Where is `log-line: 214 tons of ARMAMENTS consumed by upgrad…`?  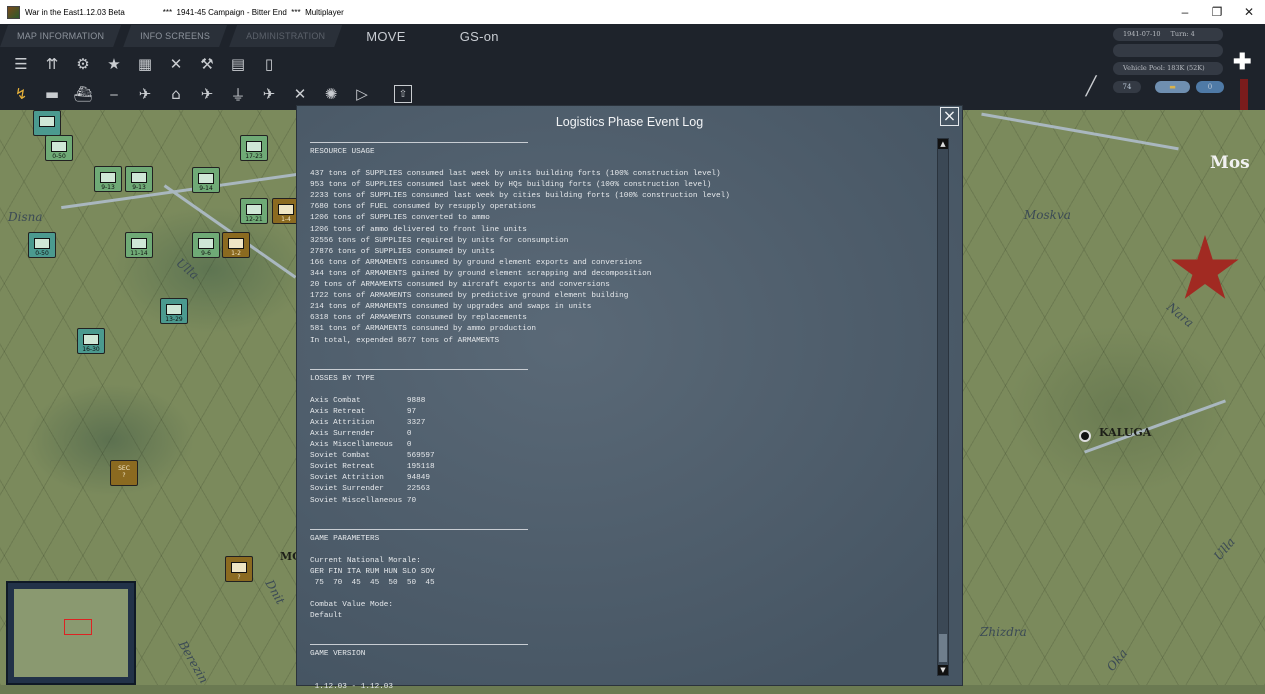 log-line: 214 tons of ARMAMENTS consumed by upgrad… is located at coordinates (451, 307).